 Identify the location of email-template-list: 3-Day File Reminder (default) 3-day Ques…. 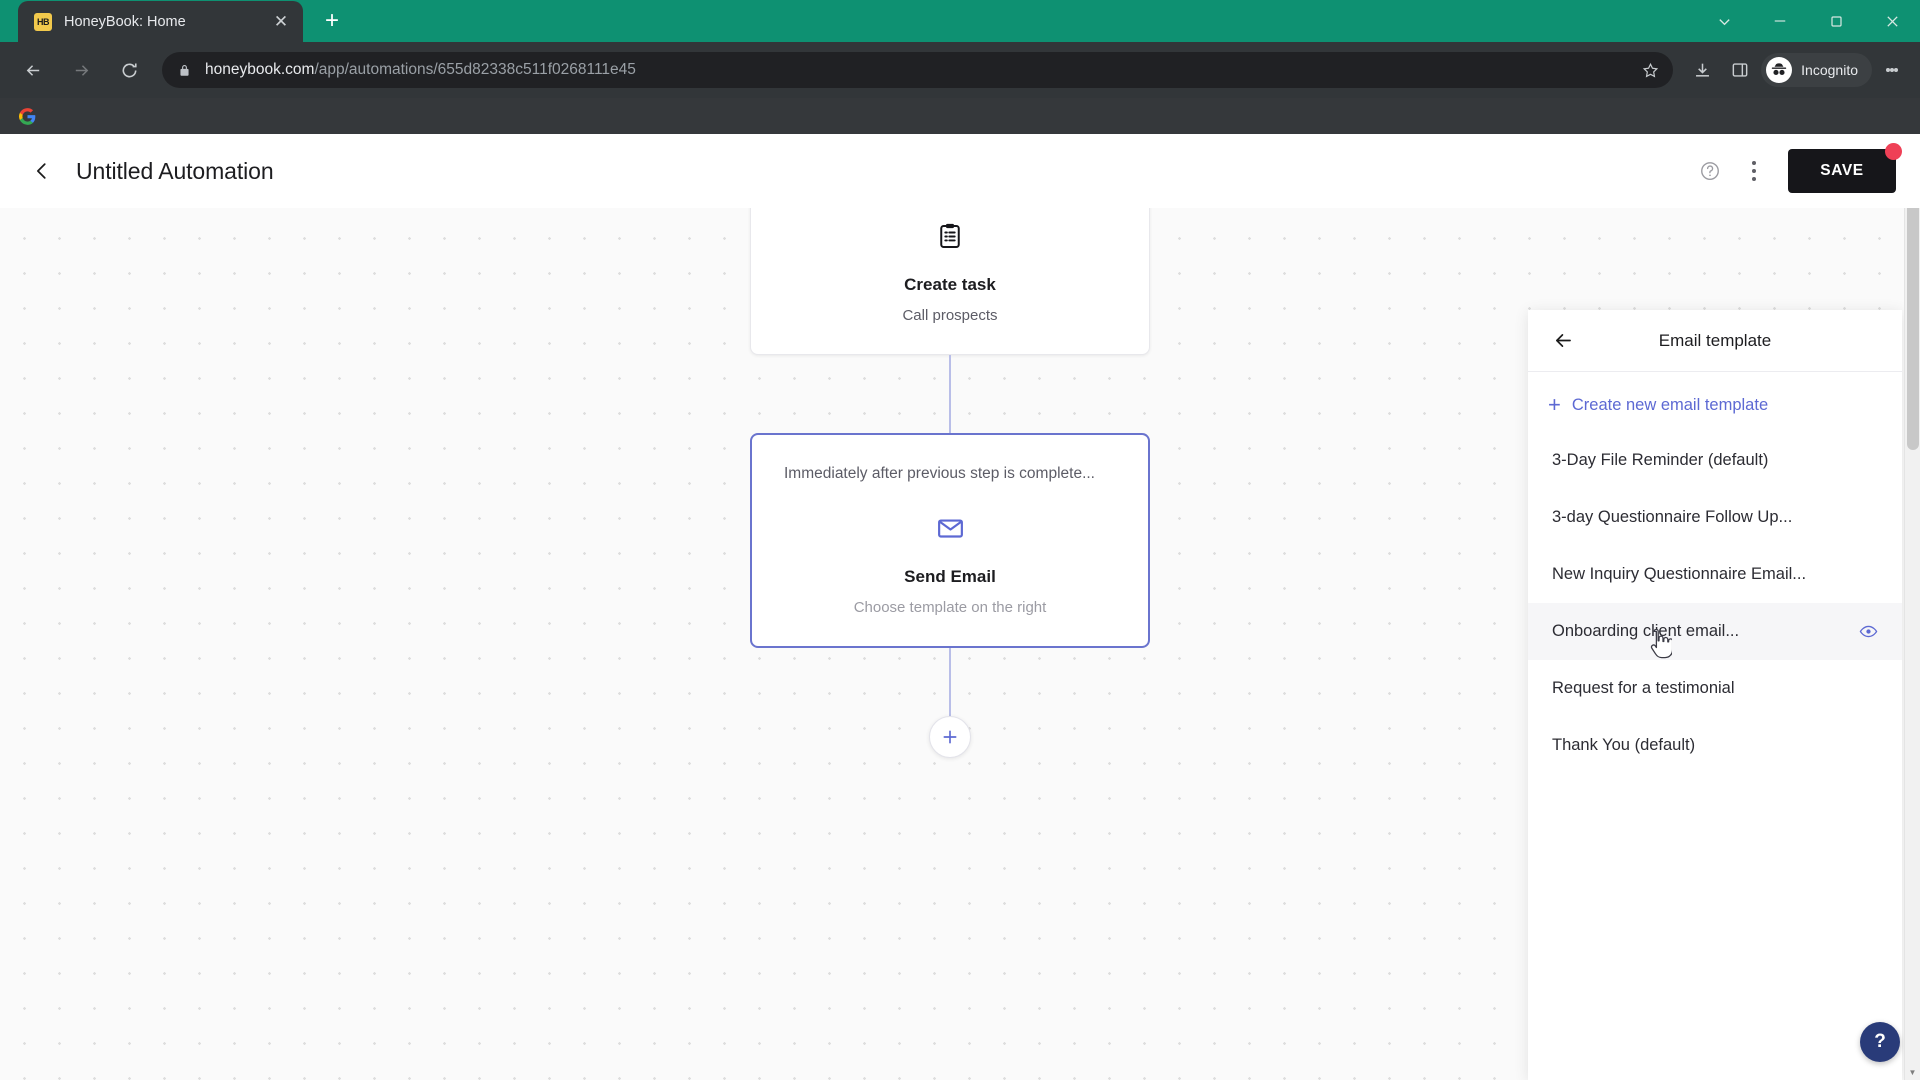
(1715, 756).